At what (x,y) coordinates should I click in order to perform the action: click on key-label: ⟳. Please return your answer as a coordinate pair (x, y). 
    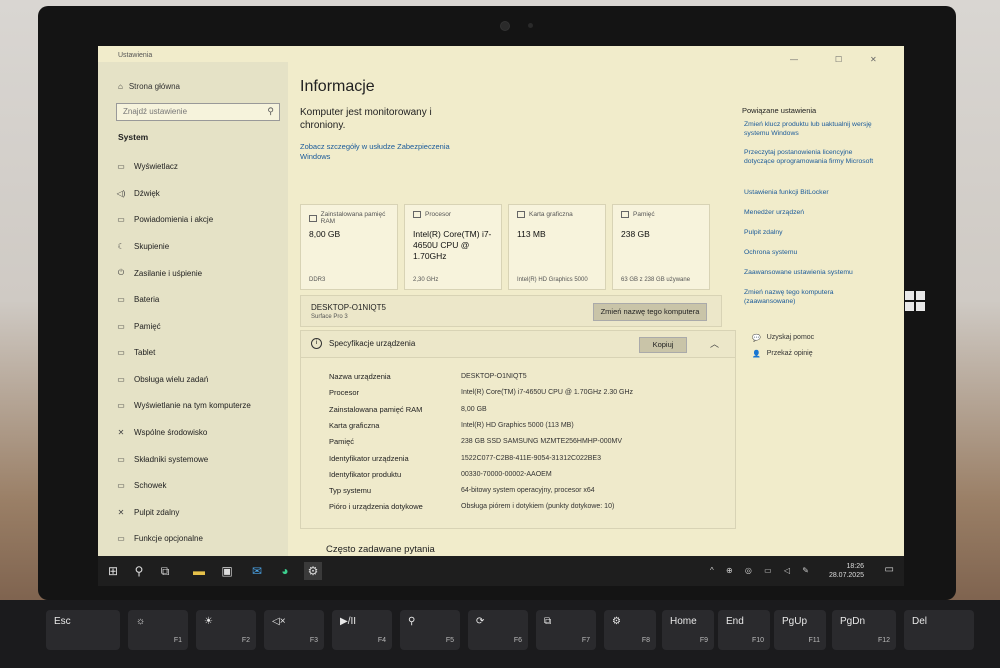
    Looking at the image, I should click on (480, 621).